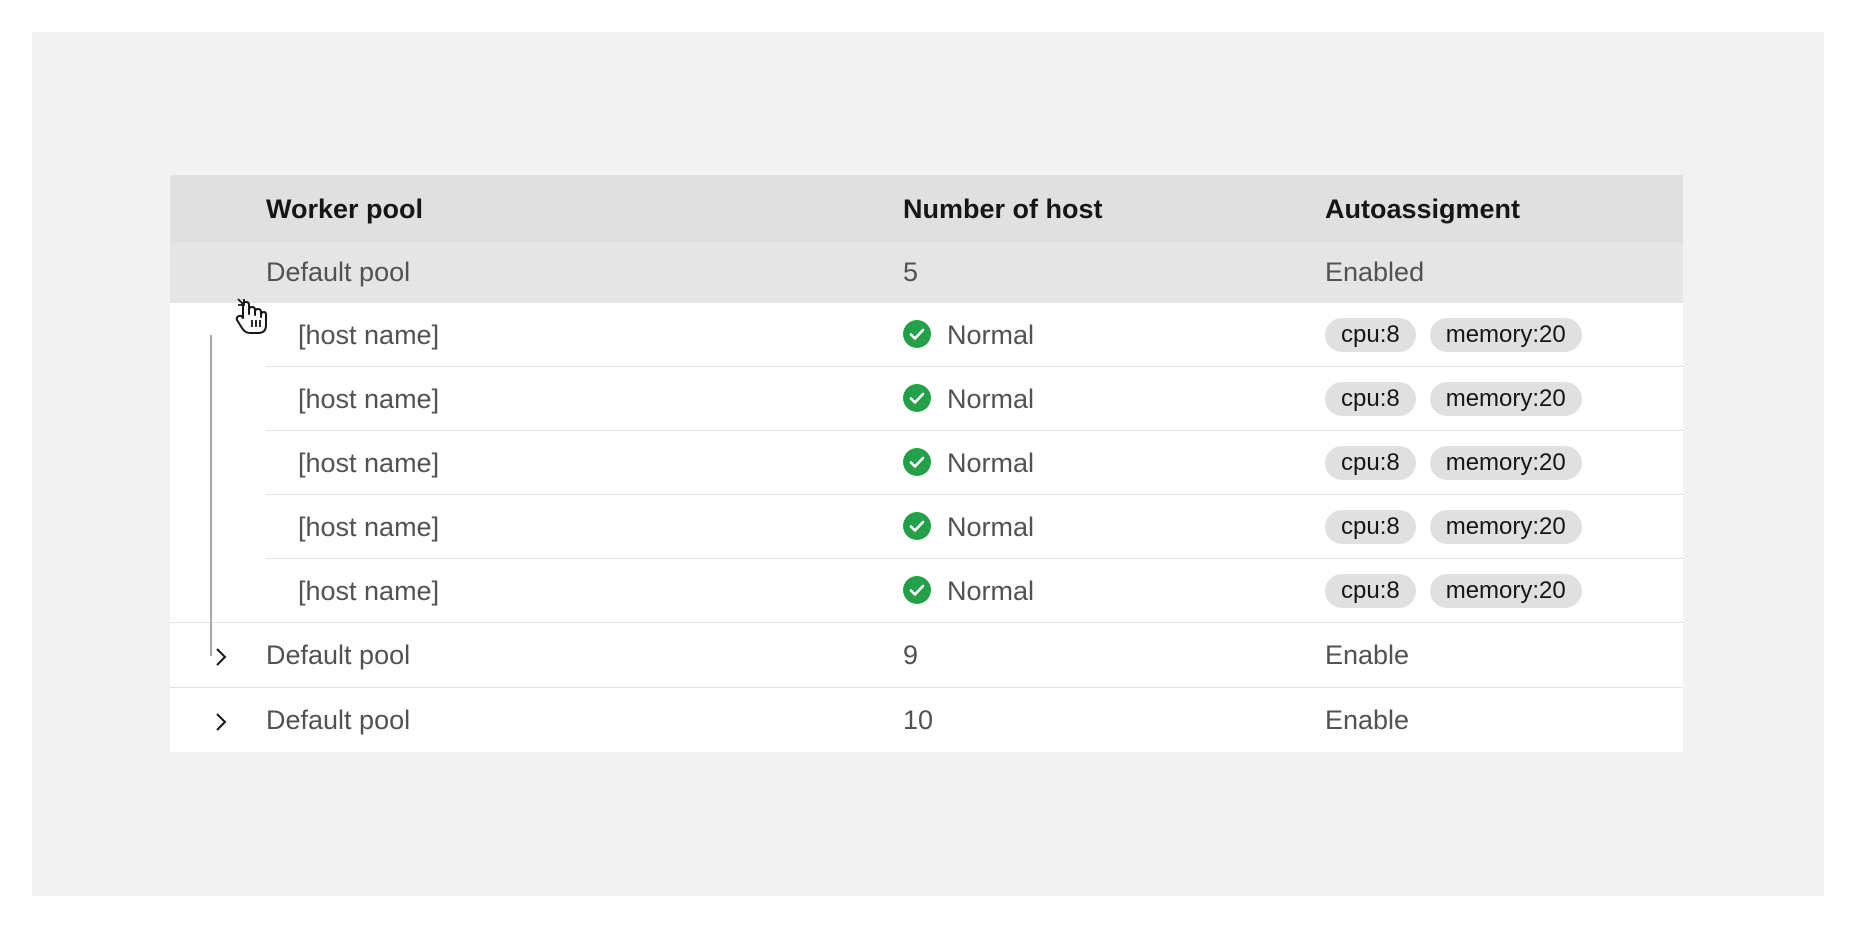 The height and width of the screenshot is (928, 1856). Describe the element at coordinates (251, 316) in the screenshot. I see `hand-cursor-icon` at that location.